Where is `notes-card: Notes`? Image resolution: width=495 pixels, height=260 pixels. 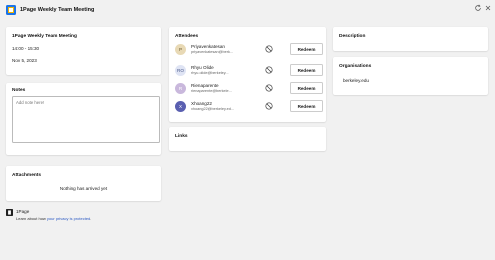 notes-card: Notes is located at coordinates (83, 119).